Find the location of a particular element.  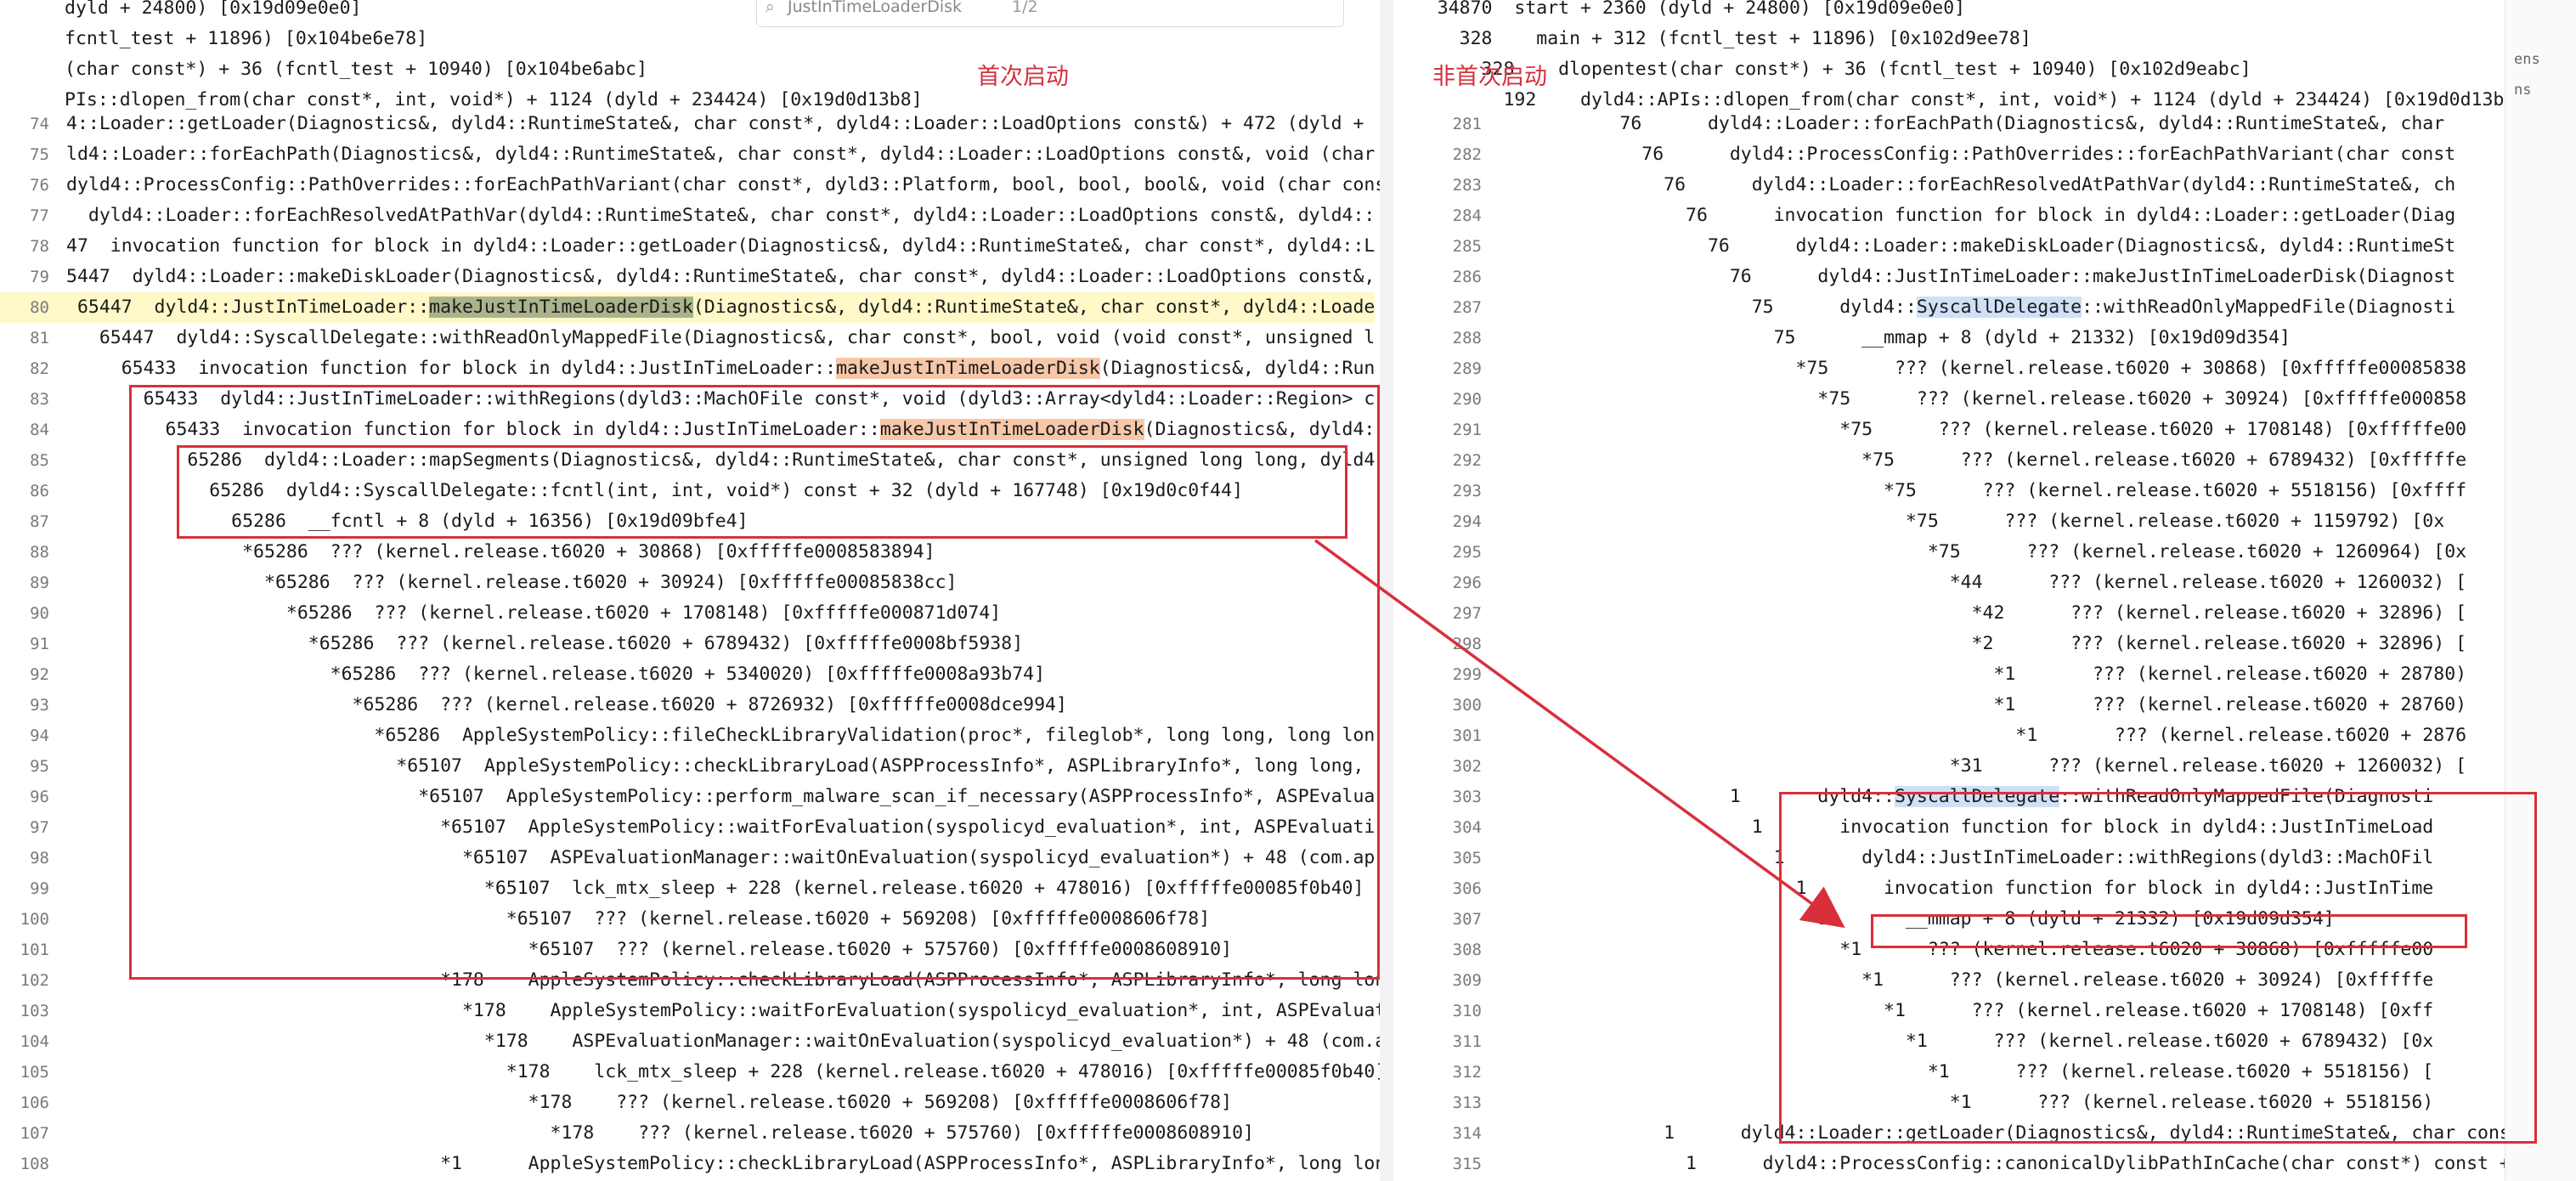

arrow-line is located at coordinates (1579, 734).